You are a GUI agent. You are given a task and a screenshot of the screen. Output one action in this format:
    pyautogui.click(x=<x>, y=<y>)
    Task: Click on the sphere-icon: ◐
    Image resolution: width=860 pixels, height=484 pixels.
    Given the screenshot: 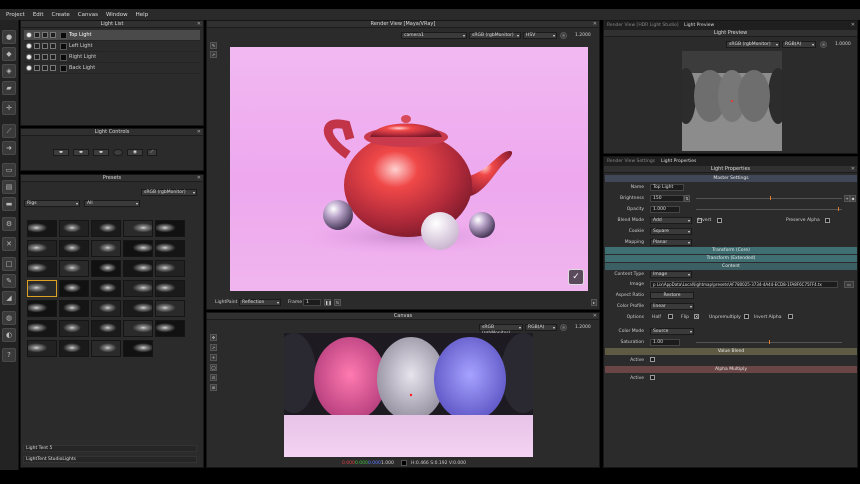 What is the action you would take?
    pyautogui.click(x=9, y=335)
    